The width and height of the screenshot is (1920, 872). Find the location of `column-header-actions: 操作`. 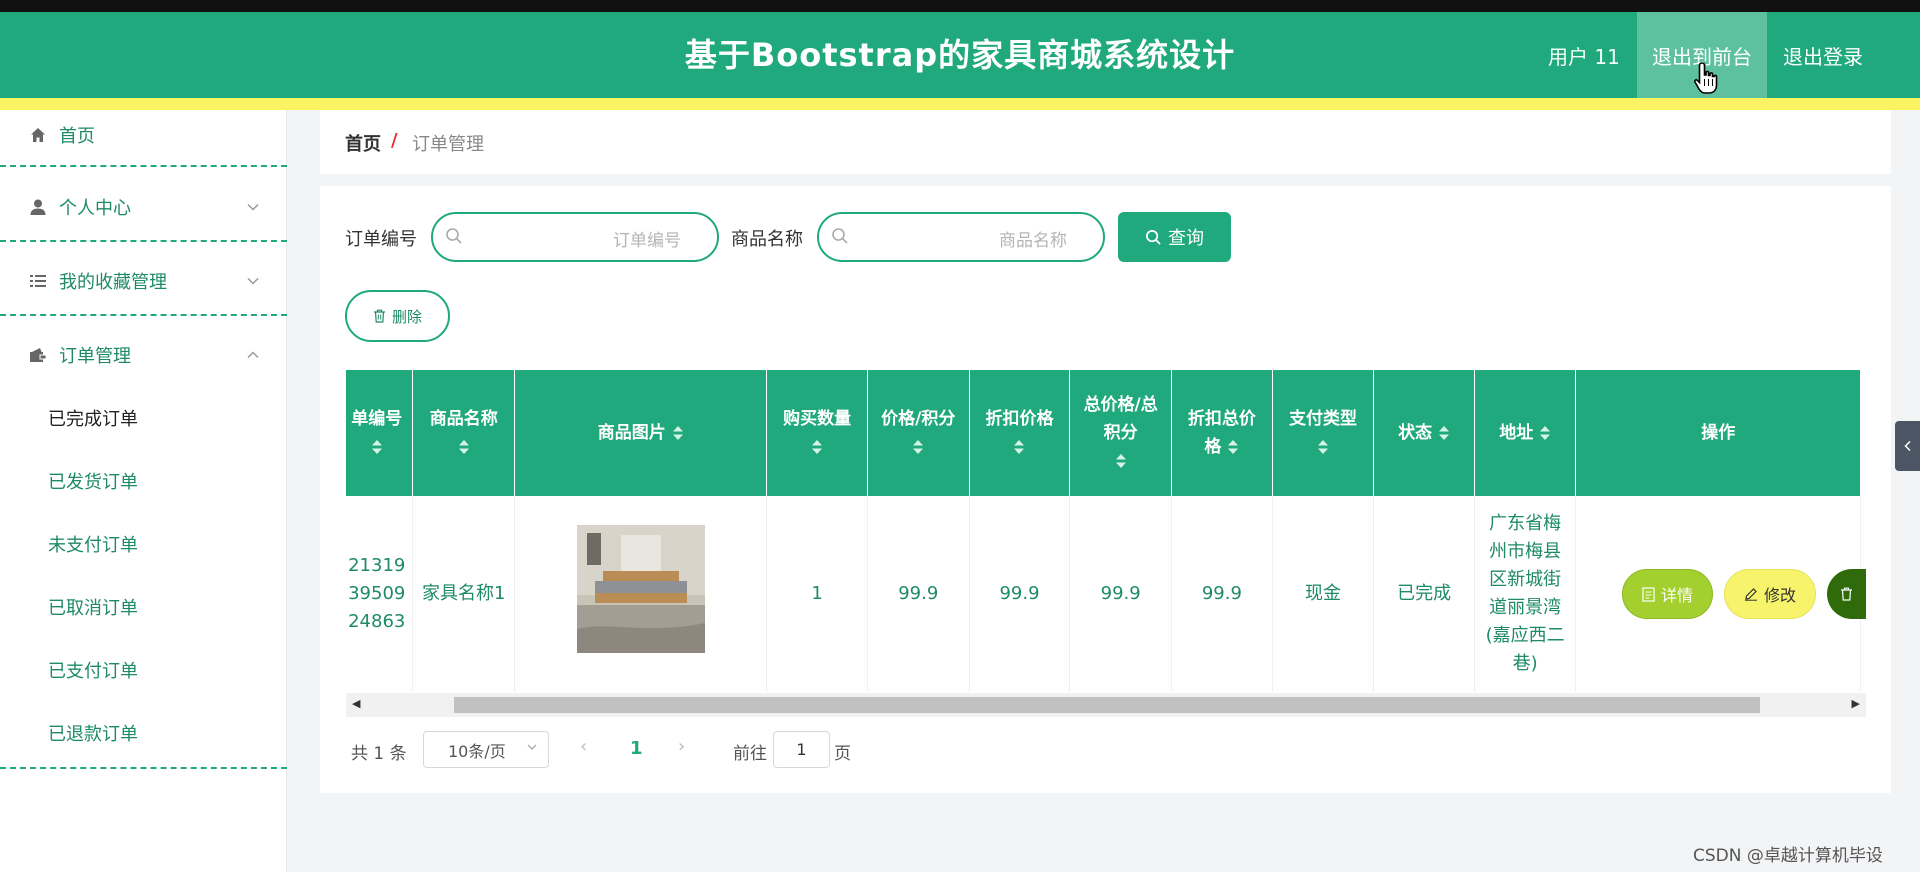

column-header-actions: 操作 is located at coordinates (1718, 433).